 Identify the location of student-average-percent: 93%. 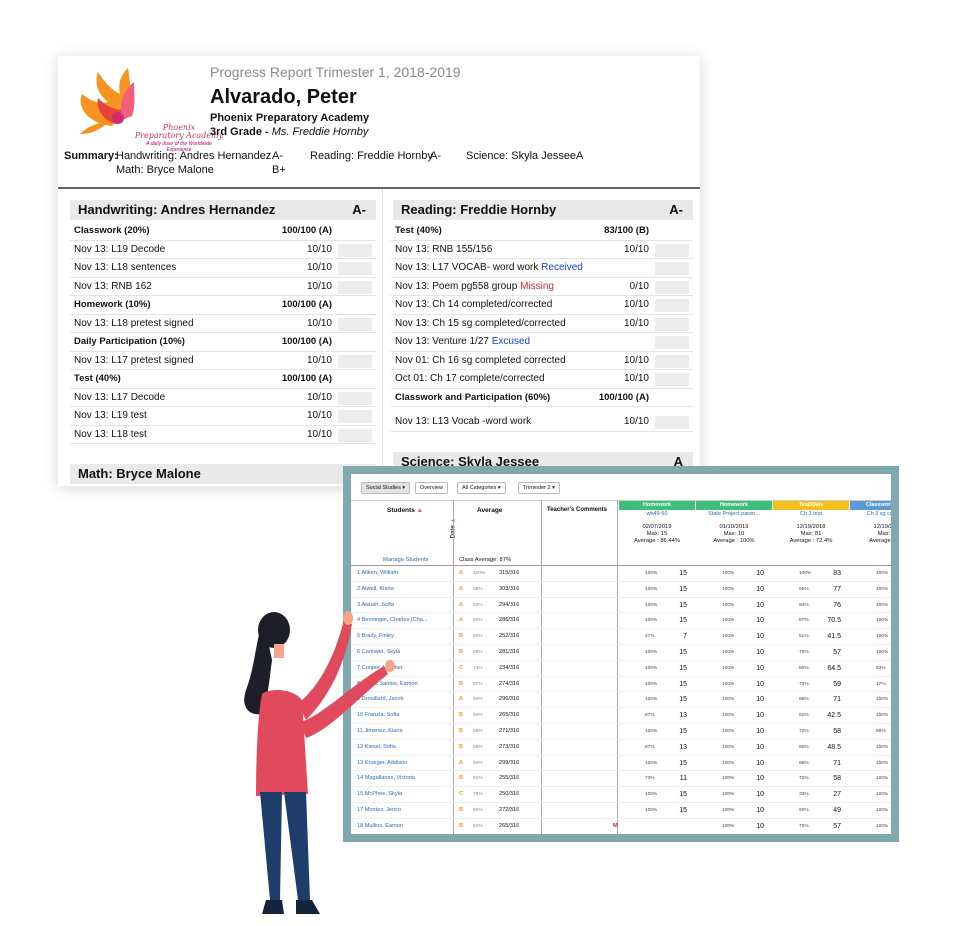
(478, 605).